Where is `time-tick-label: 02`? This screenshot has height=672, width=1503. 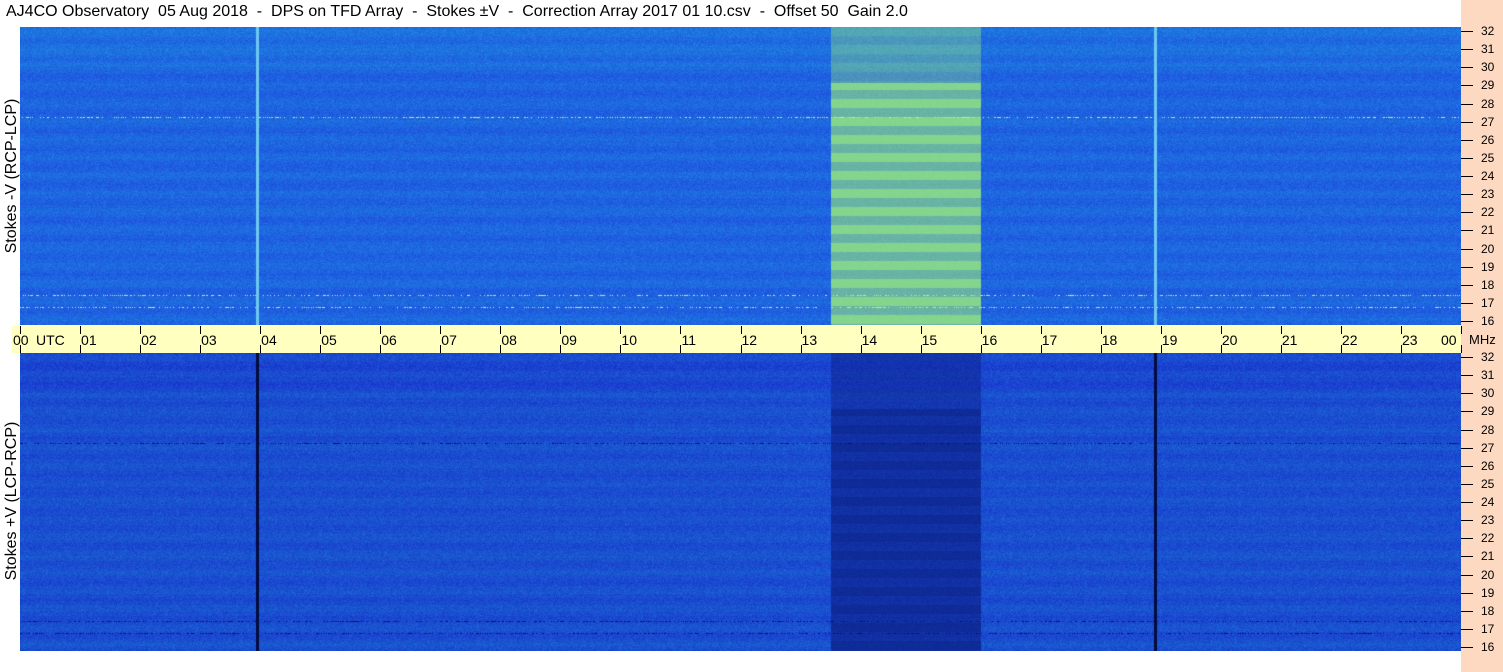 time-tick-label: 02 is located at coordinates (149, 340).